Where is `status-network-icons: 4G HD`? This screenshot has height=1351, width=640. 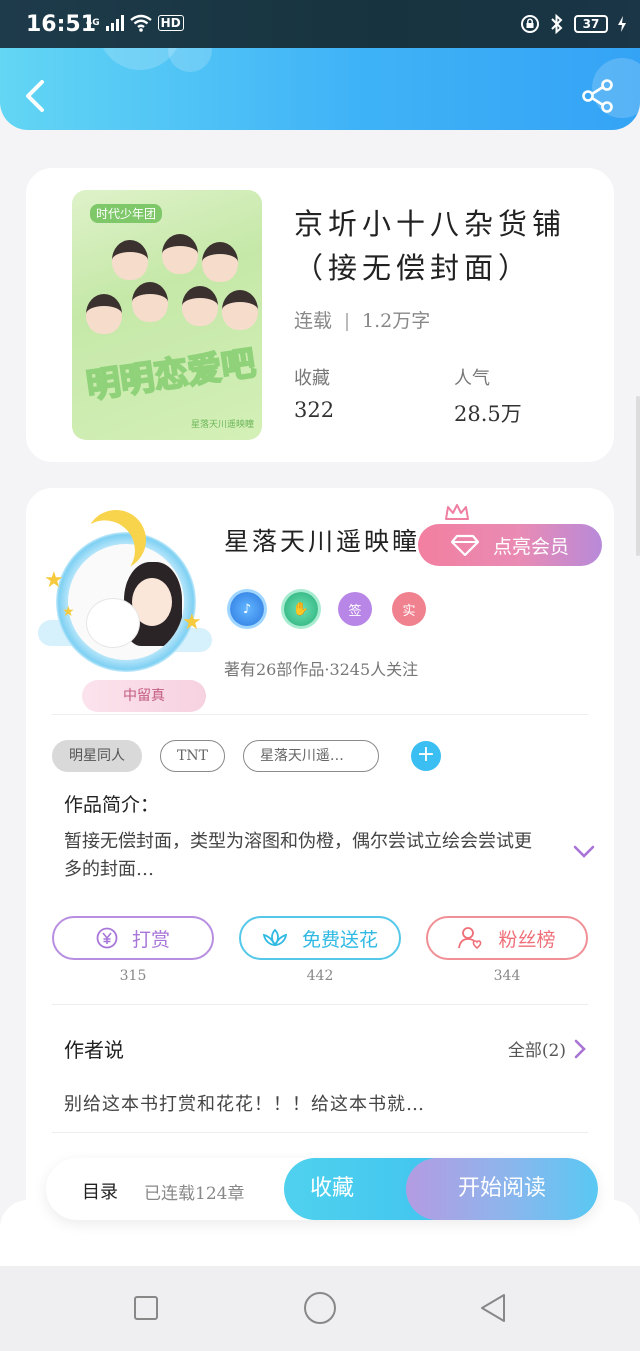
status-network-icons: 4G HD is located at coordinates (135, 23).